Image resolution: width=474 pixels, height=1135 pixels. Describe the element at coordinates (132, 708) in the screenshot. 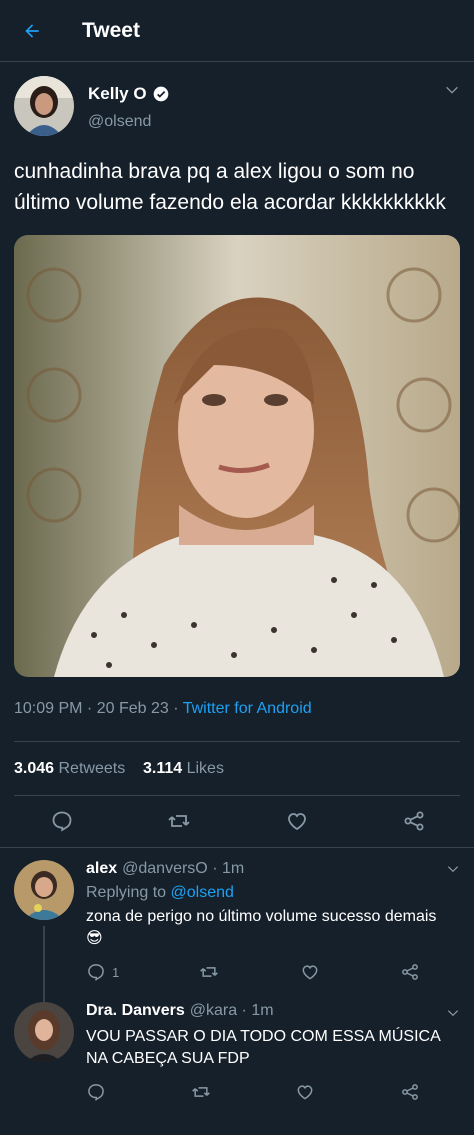

I see `tweet-date: 20 Feb 23` at that location.